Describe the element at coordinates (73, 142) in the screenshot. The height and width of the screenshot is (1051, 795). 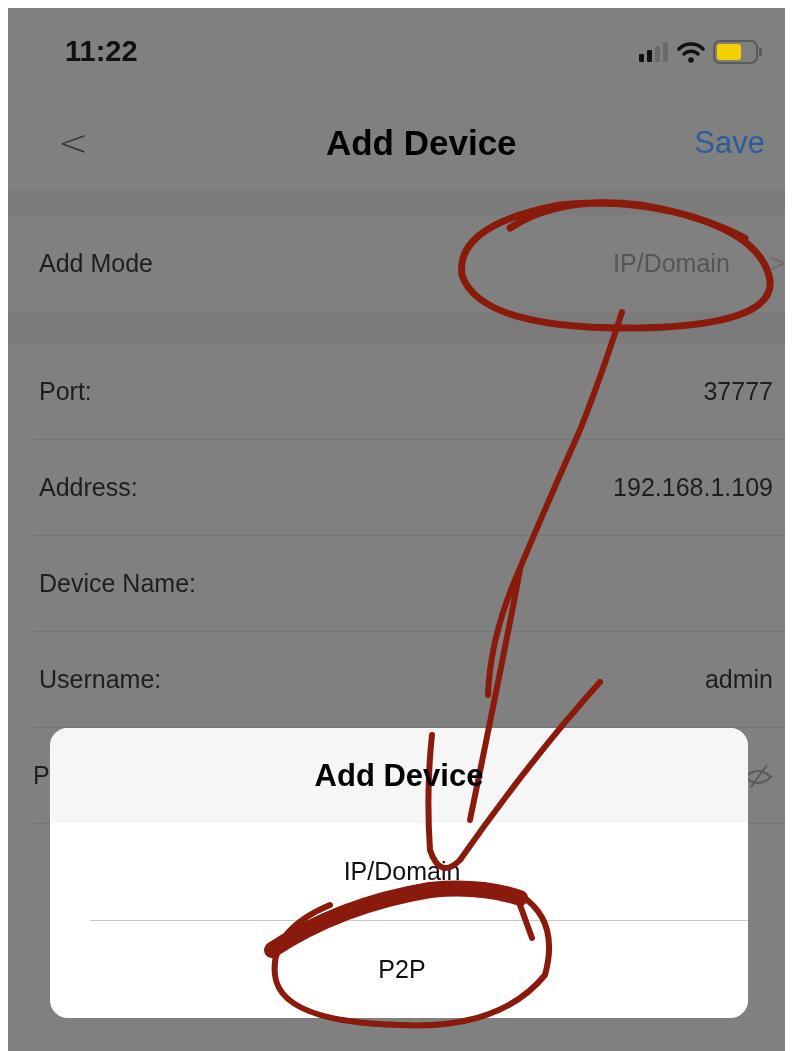
I see `back-button: <` at that location.